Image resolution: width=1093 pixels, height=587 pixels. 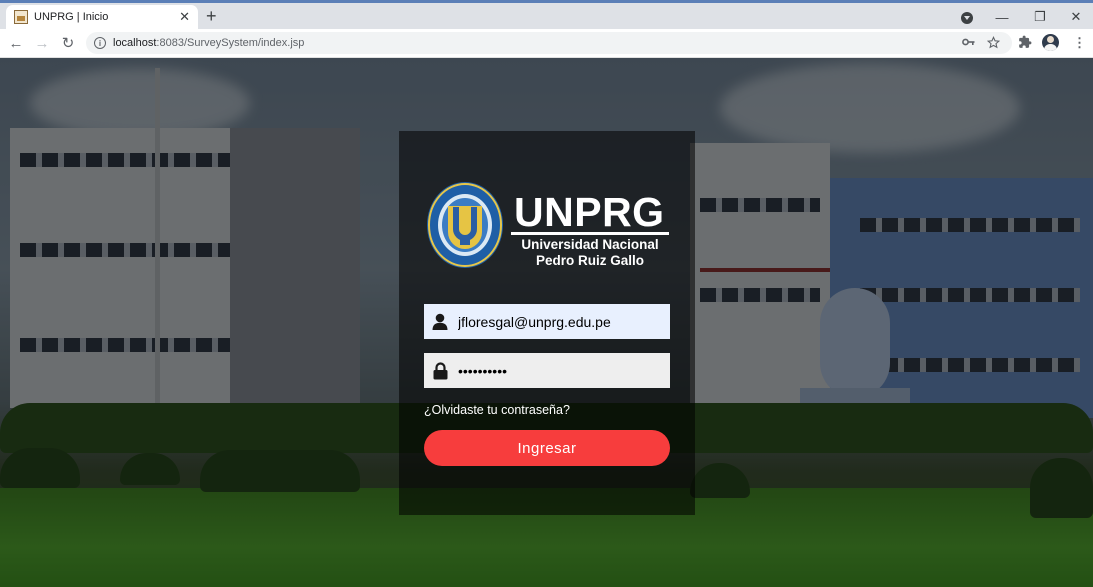 I want to click on key-icon, so click(x=968, y=43).